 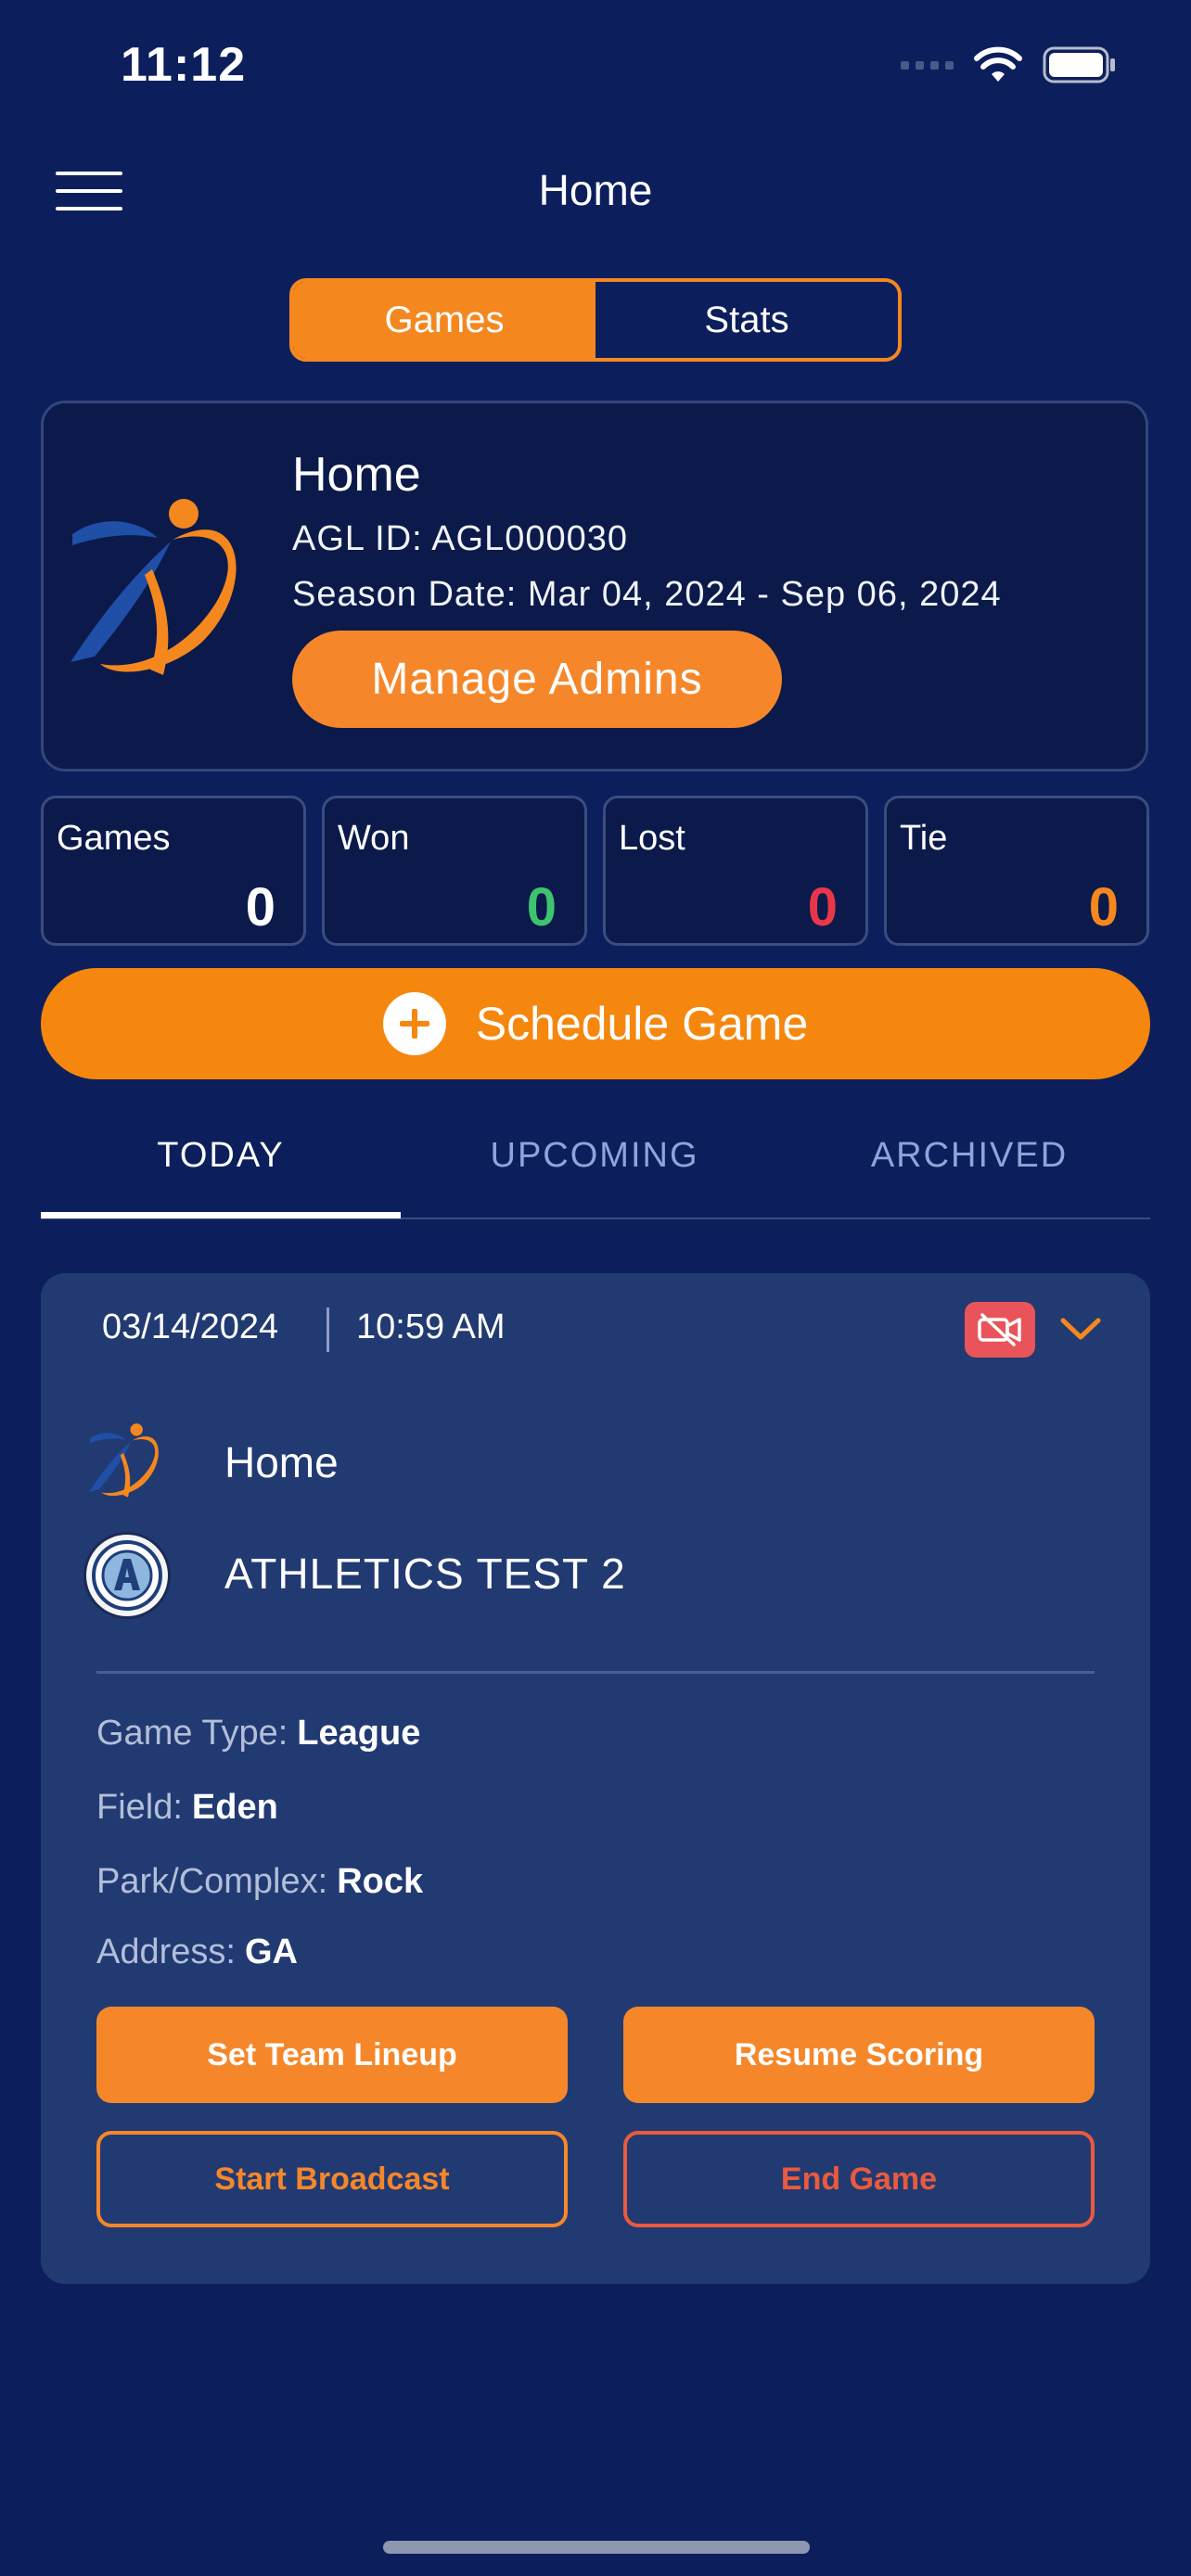 What do you see at coordinates (642, 1024) in the screenshot?
I see `schedule-game-label: Schedule Game` at bounding box center [642, 1024].